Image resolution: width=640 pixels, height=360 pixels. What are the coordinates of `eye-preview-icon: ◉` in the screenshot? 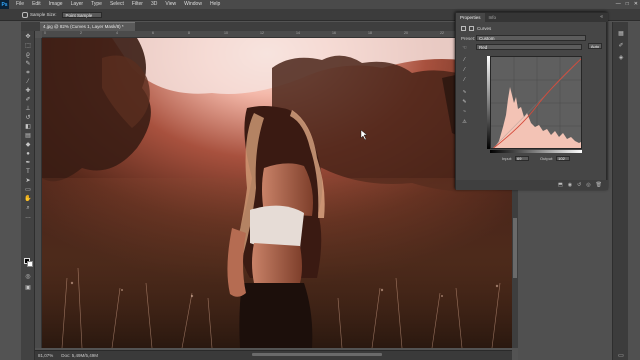 It's located at (570, 185).